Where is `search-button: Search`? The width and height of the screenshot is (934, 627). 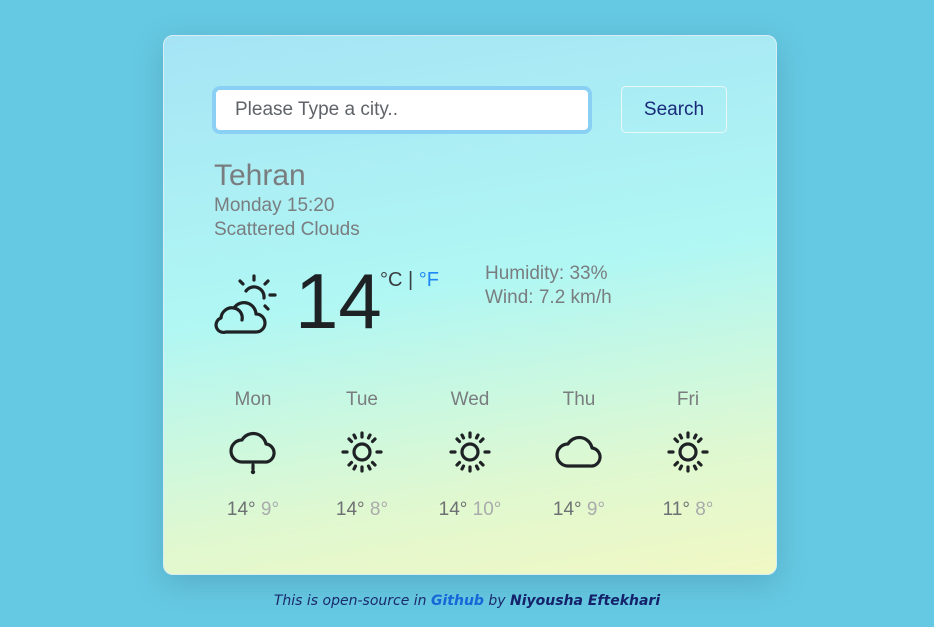 search-button: Search is located at coordinates (674, 109).